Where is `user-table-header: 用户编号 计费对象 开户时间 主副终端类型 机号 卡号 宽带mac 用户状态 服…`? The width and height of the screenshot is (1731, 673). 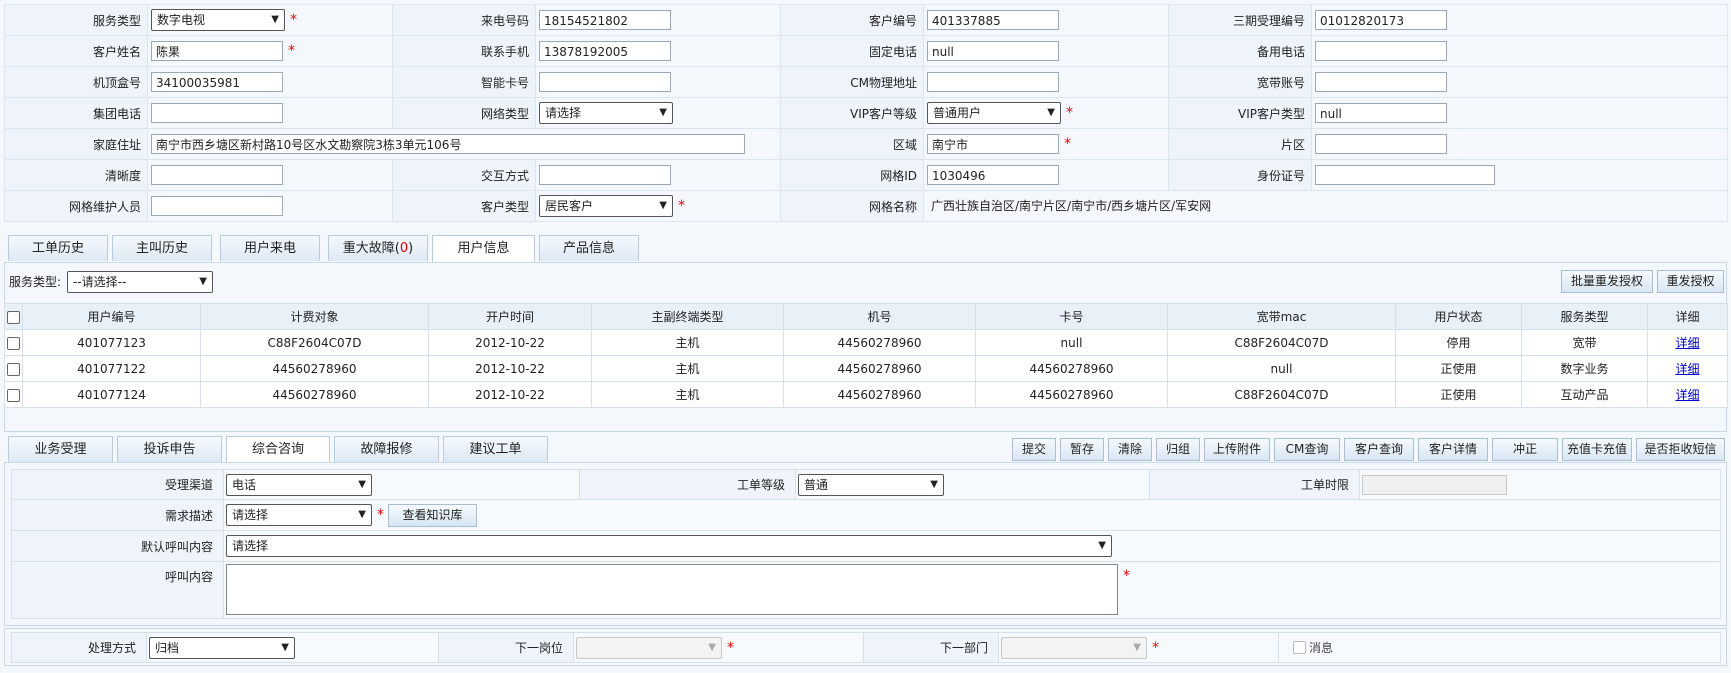 user-table-header: 用户编号 计费对象 开户时间 主副终端类型 机号 卡号 宽带mac 用户状态 服… is located at coordinates (866, 316).